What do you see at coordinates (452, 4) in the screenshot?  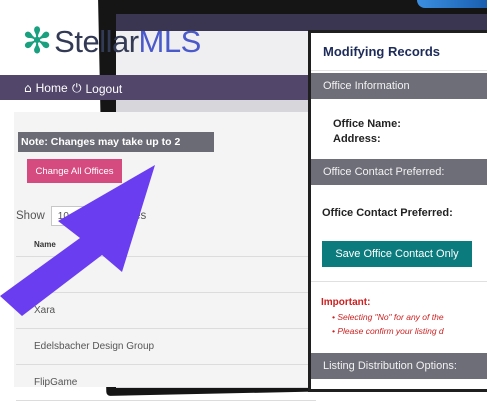 I see `corner-decoration` at bounding box center [452, 4].